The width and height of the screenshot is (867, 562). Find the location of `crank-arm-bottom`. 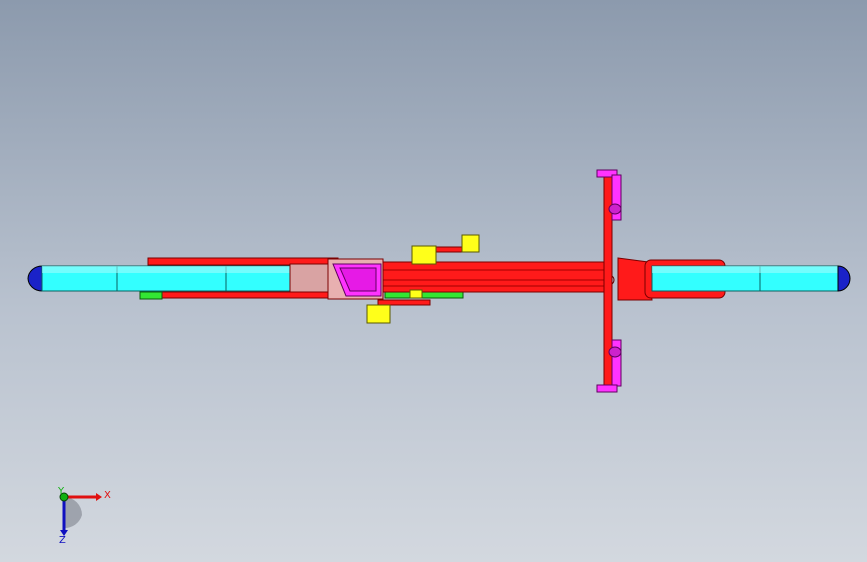

crank-arm-bottom is located at coordinates (404, 302).